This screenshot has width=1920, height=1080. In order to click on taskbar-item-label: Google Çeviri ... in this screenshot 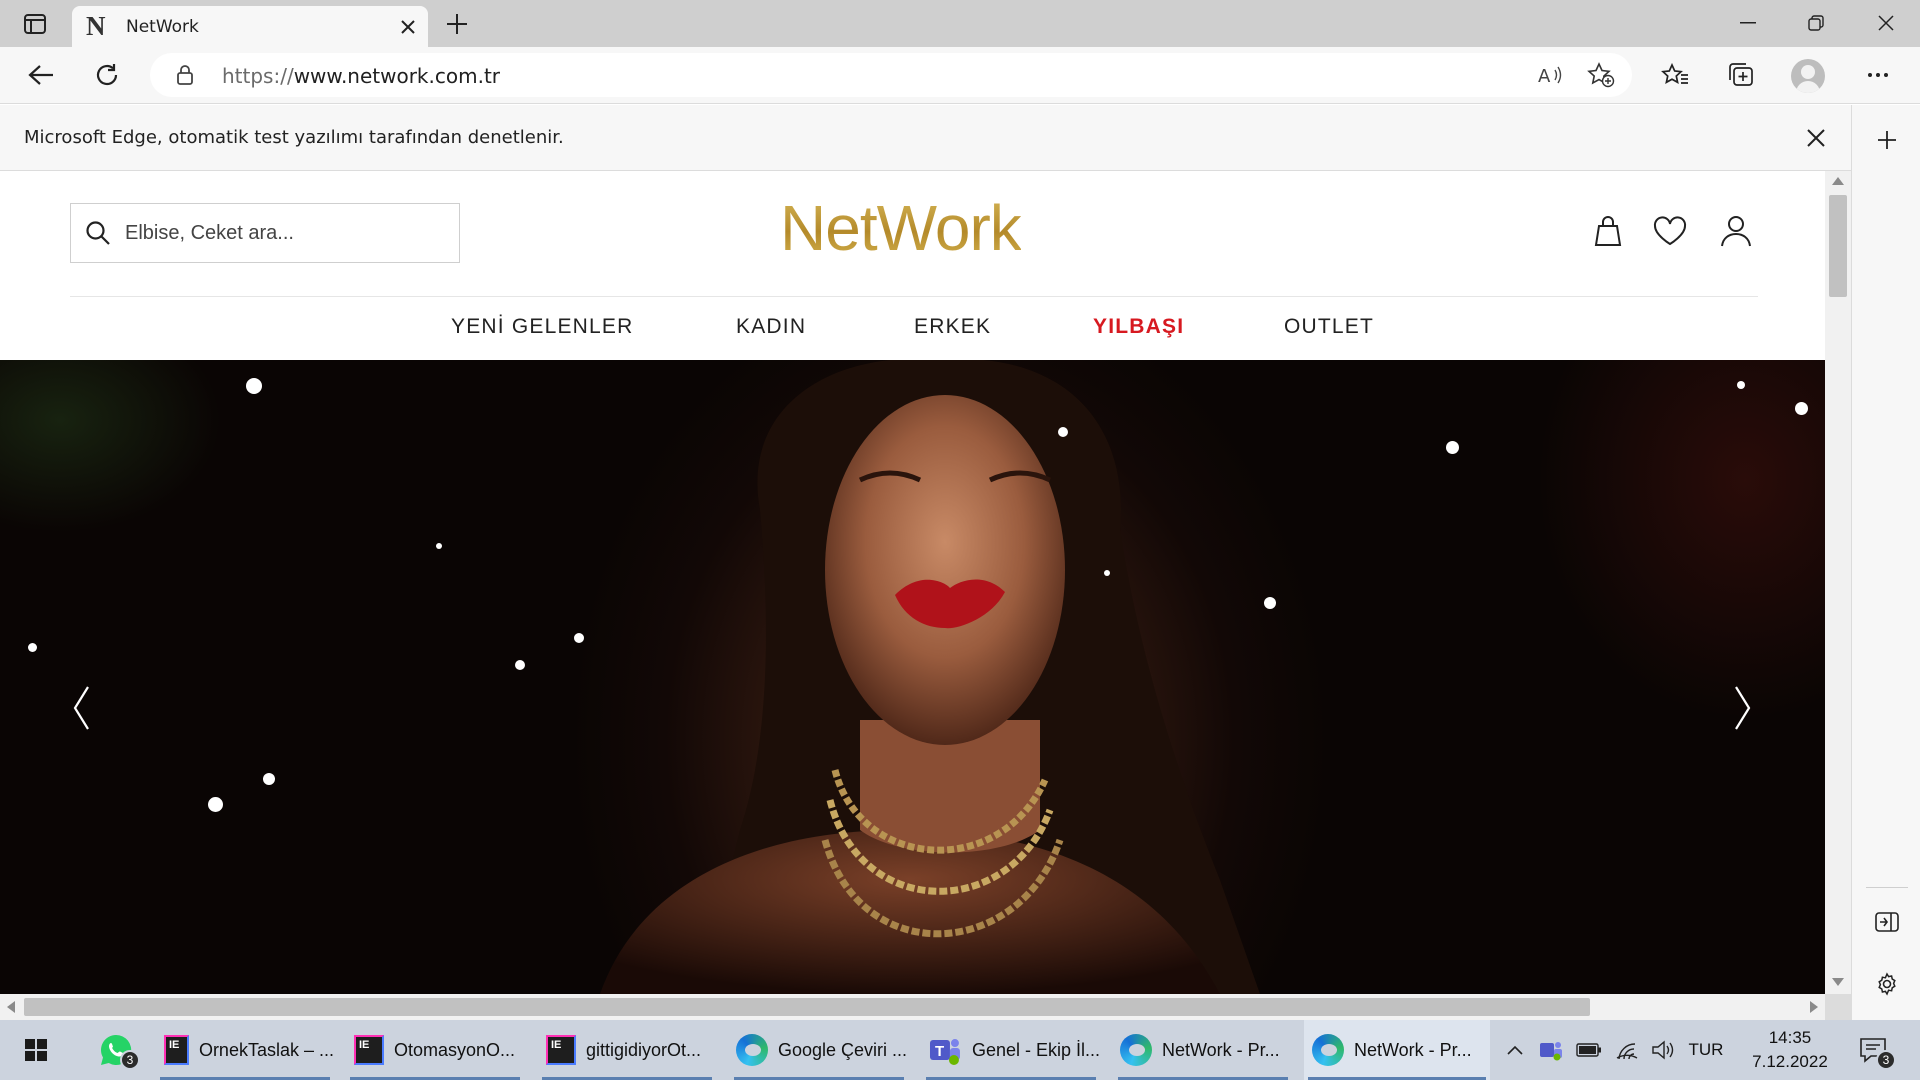, I will do `click(843, 1049)`.